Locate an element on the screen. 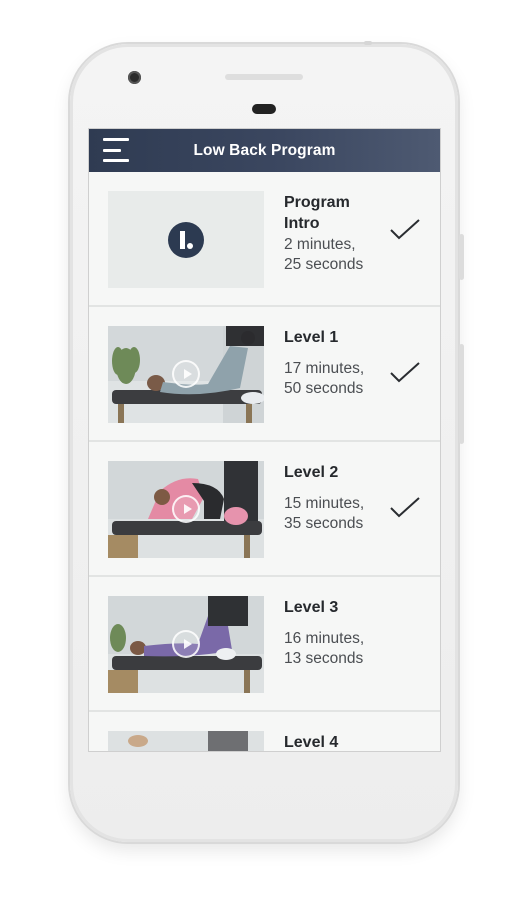  proximity-sensor is located at coordinates (264, 109).